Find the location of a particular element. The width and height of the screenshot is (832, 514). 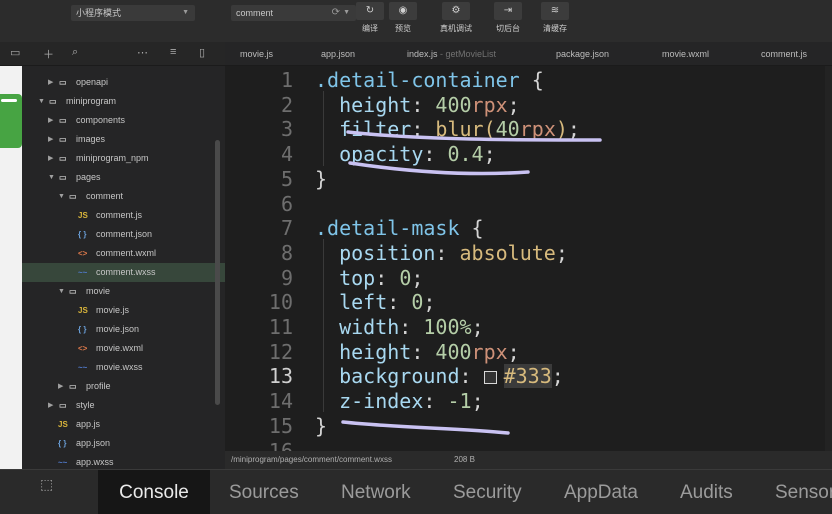

tree-folder: ▶ ▭ components is located at coordinates (123, 120).